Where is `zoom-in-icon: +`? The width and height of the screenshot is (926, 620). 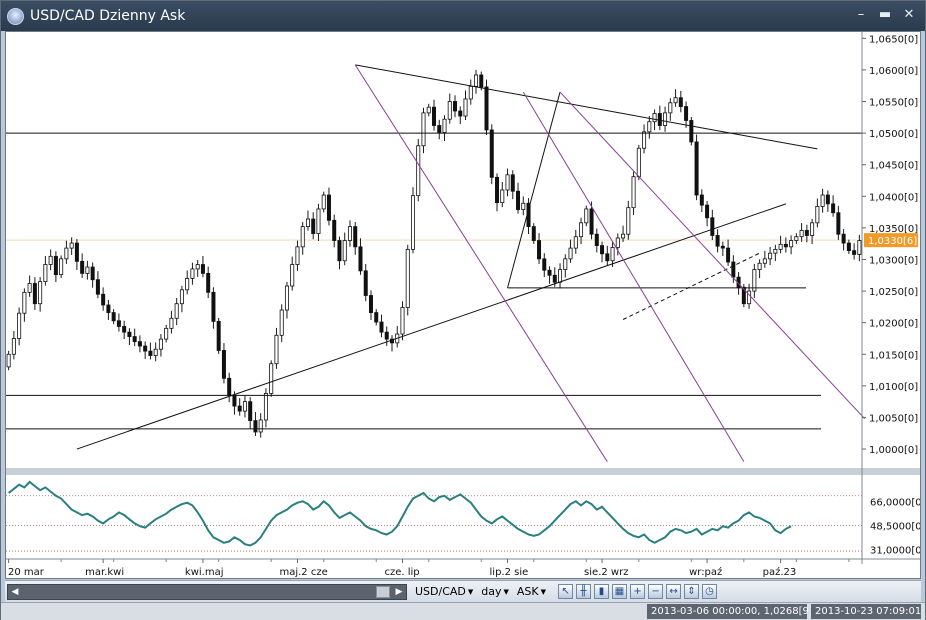
zoom-in-icon: + is located at coordinates (638, 591).